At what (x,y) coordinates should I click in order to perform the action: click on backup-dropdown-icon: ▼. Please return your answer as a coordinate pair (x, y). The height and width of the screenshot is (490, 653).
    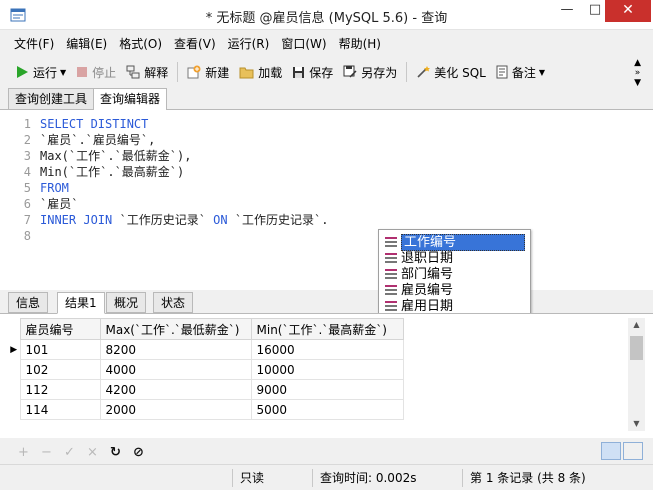
    Looking at the image, I should click on (542, 72).